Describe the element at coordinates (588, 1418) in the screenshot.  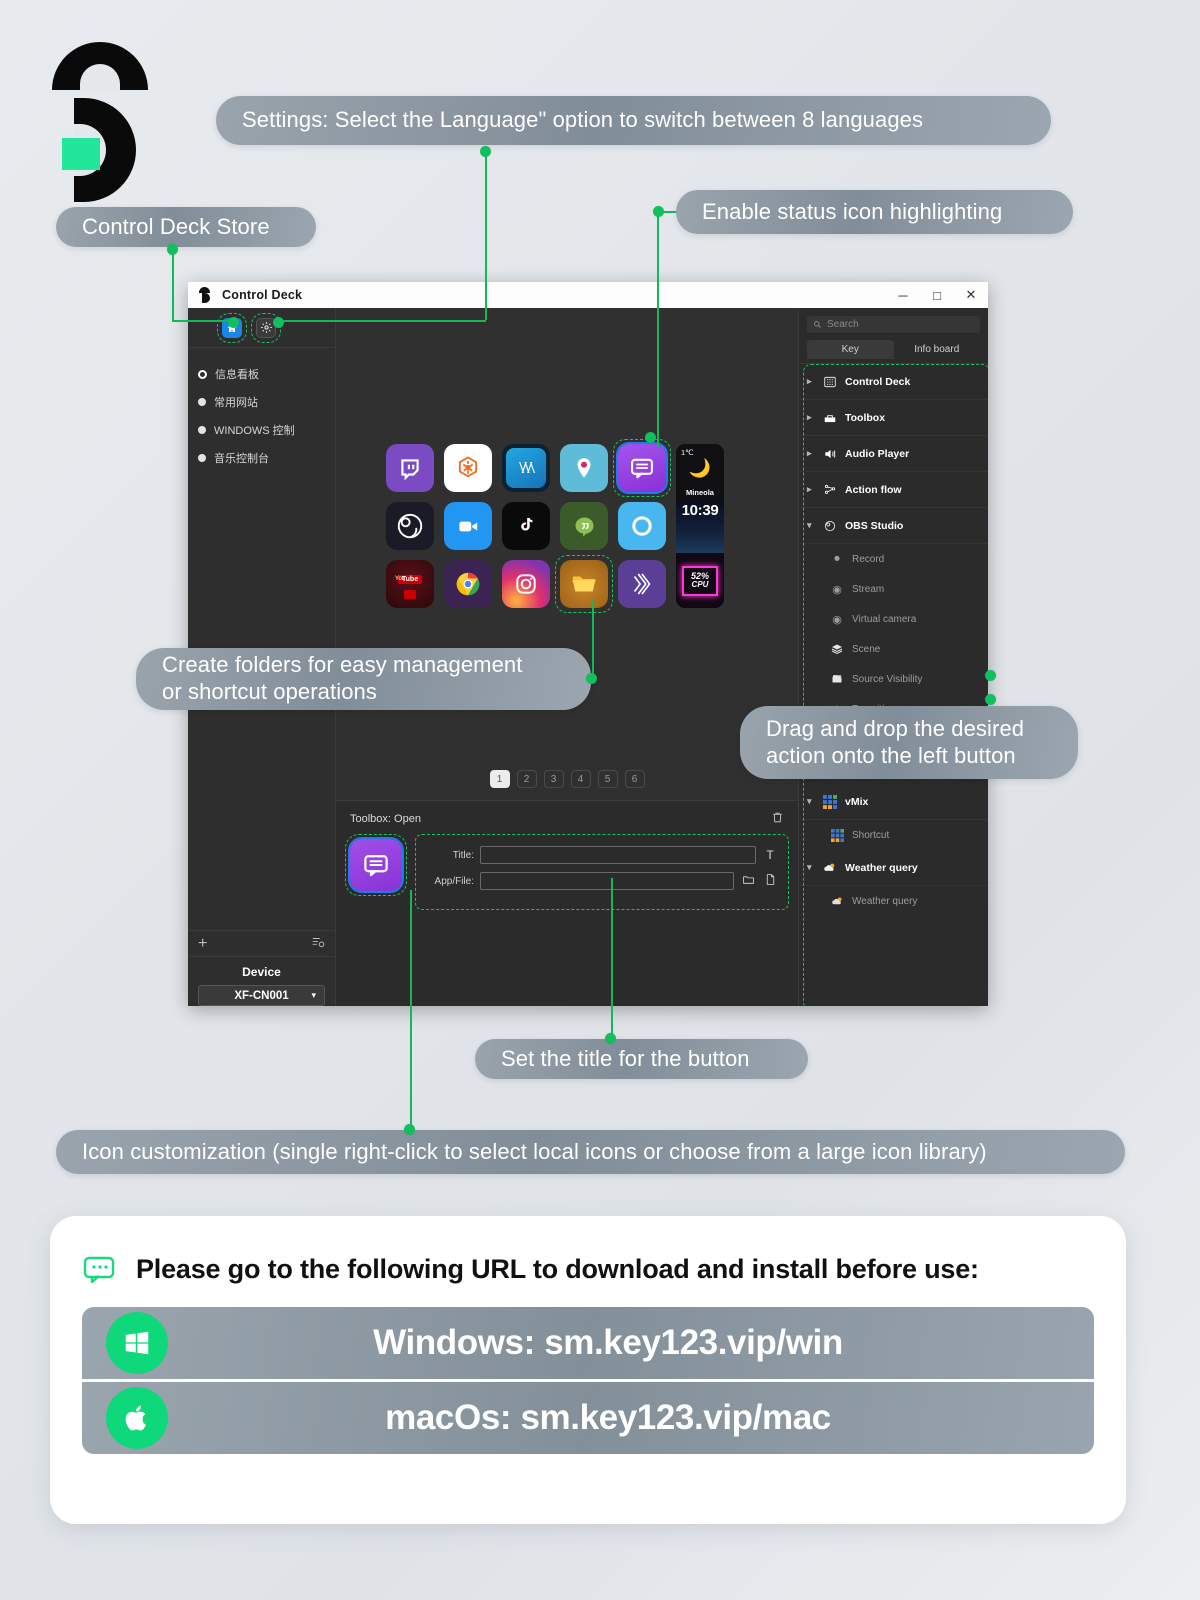
I see `download-row-macos: macOs: sm.key123.vip/mac` at that location.